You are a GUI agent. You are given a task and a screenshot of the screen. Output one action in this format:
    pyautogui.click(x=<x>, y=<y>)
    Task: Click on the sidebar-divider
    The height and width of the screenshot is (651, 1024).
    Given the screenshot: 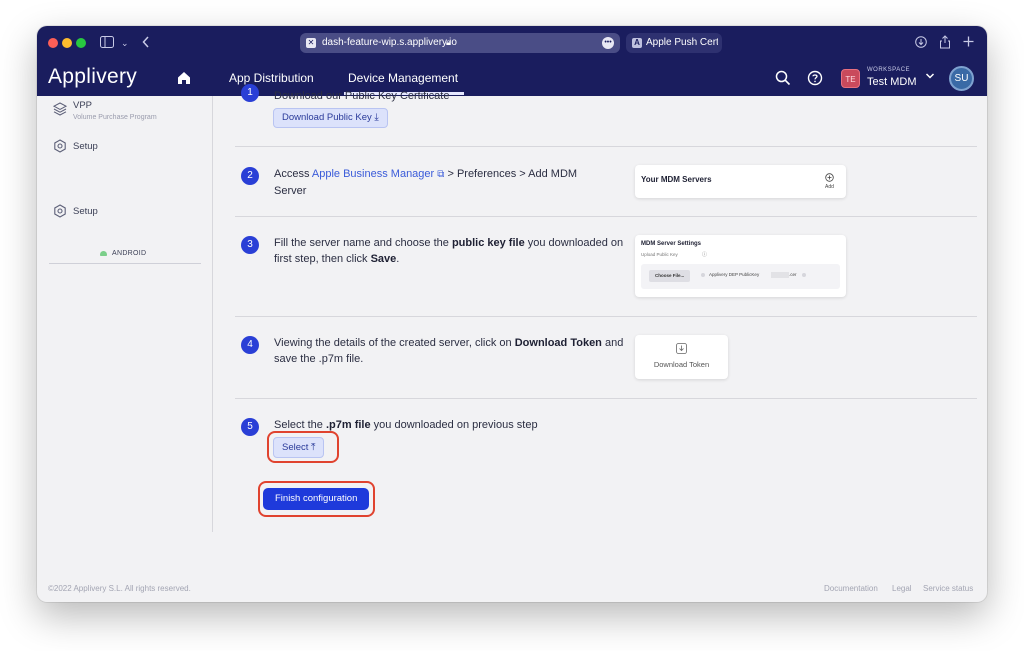 What is the action you would take?
    pyautogui.click(x=125, y=263)
    